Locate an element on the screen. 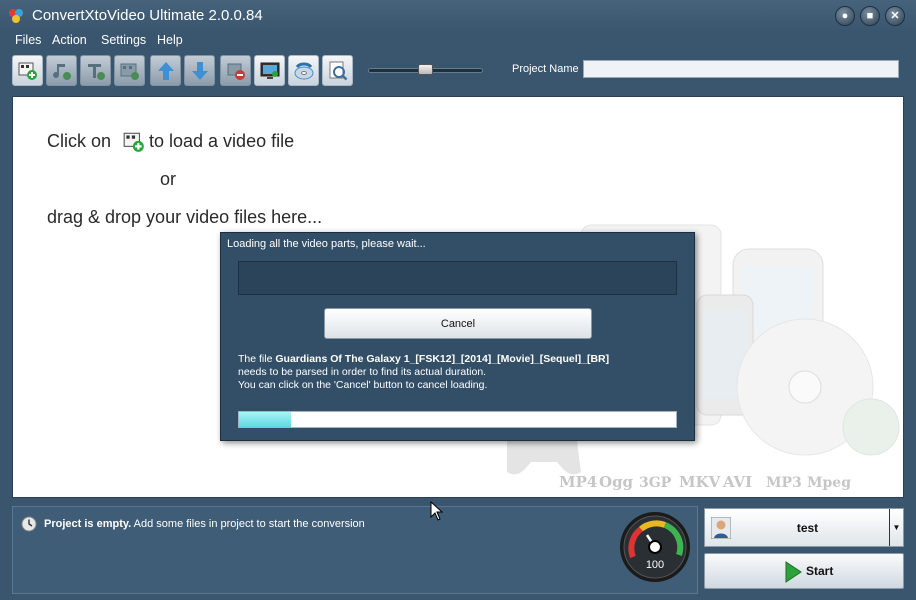 The width and height of the screenshot is (916, 600). progress-fill is located at coordinates (265, 419).